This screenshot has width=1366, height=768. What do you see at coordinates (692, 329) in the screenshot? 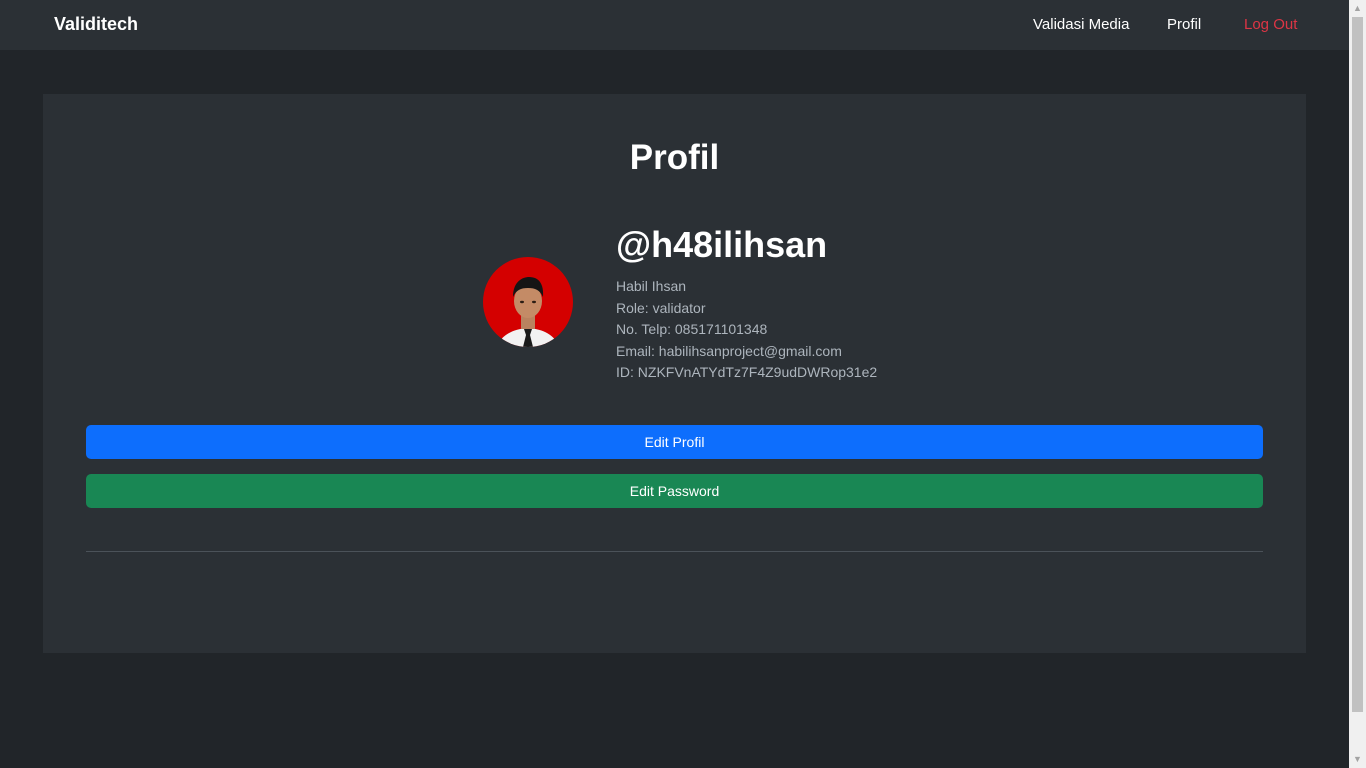
I see `profile-phone: No. Telp: 085171101348` at bounding box center [692, 329].